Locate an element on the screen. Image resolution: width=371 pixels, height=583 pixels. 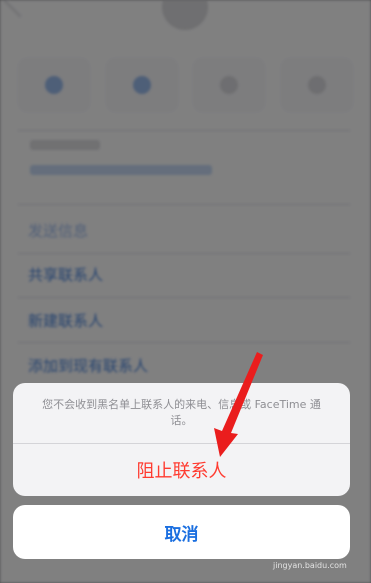
action-sheet-message: 您不会收到黑名单上联系人的来电、信息或 FaceTime 通话。 is located at coordinates (181, 412).